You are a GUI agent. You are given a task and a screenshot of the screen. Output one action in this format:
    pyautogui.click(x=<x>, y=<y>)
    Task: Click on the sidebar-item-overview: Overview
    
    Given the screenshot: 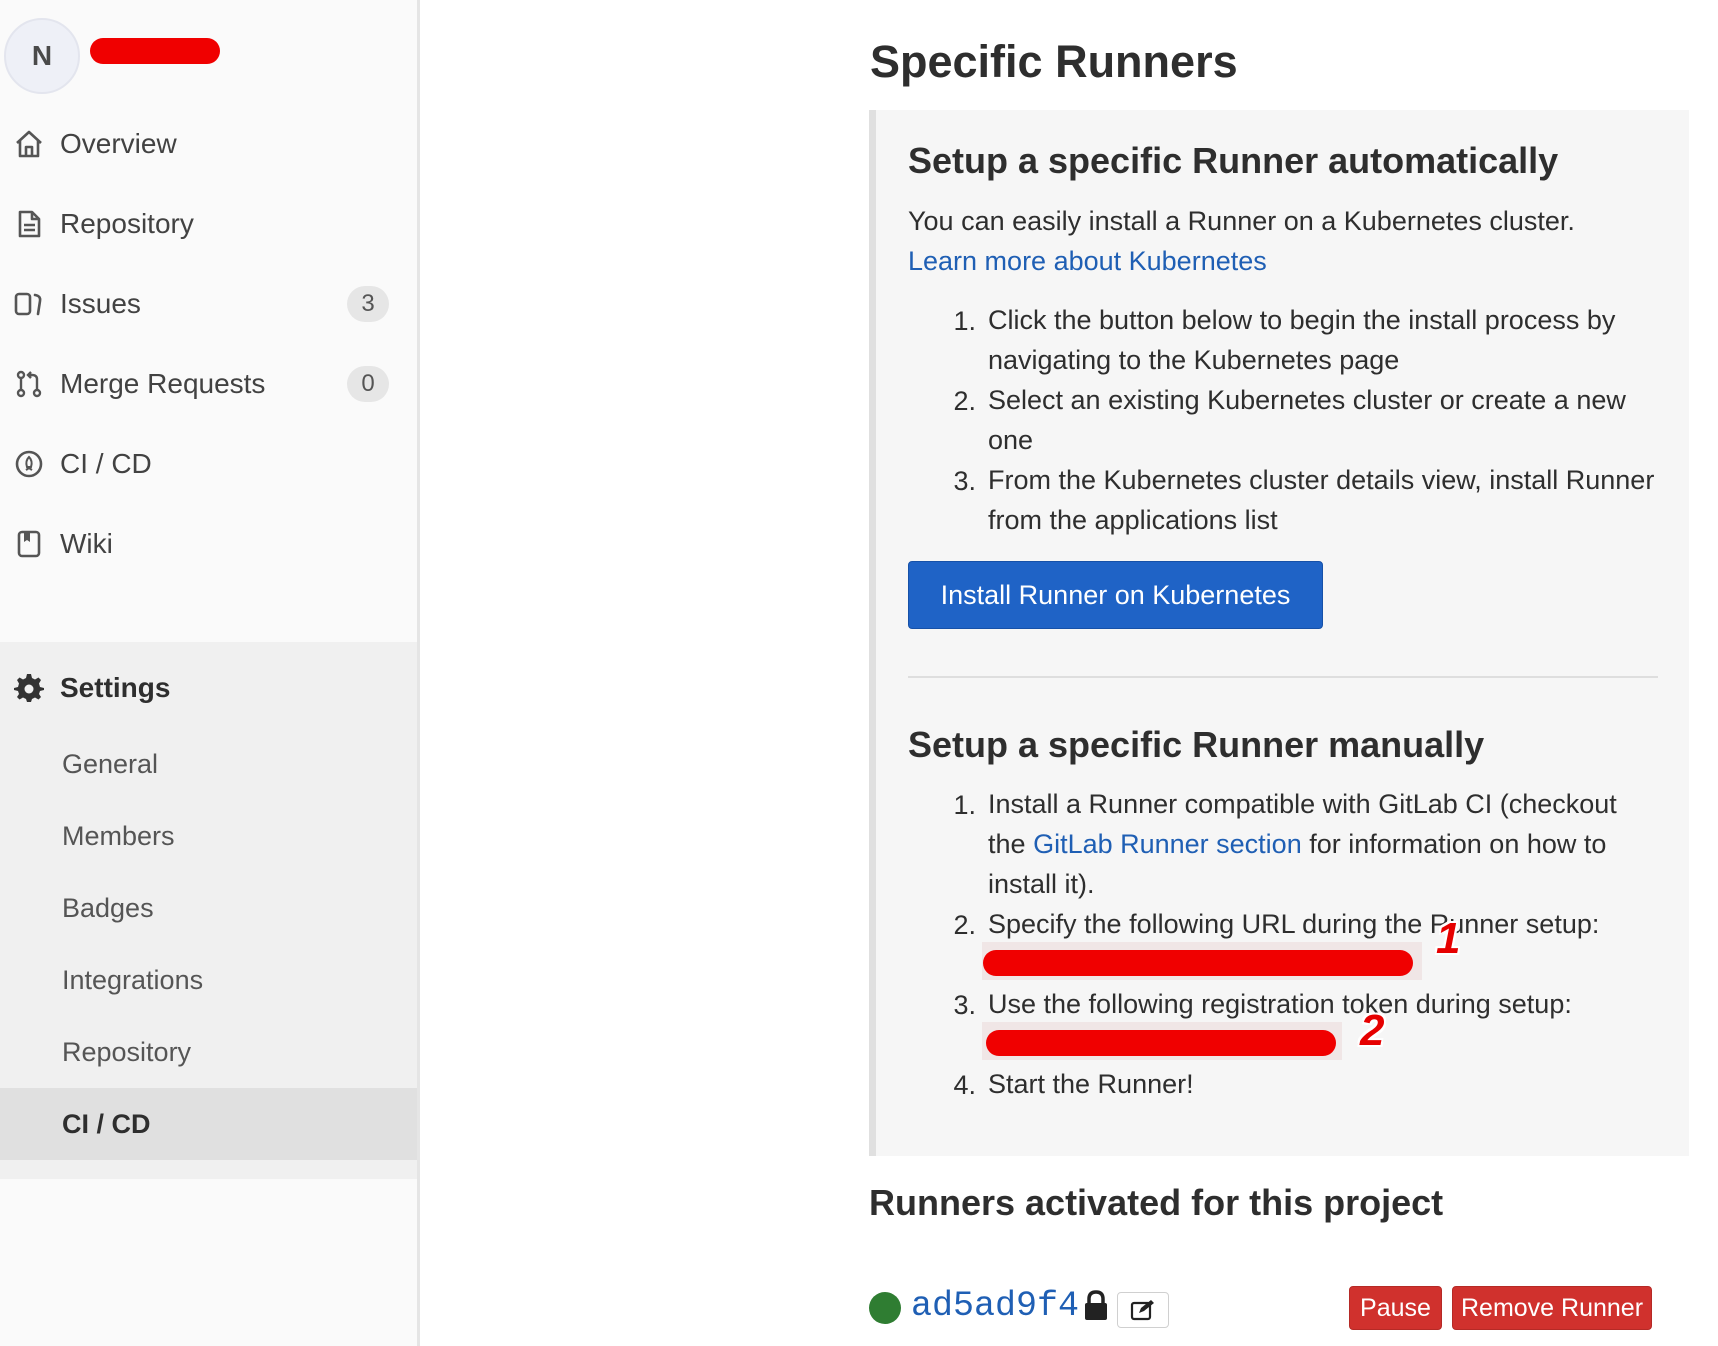 What is the action you would take?
    pyautogui.click(x=208, y=144)
    